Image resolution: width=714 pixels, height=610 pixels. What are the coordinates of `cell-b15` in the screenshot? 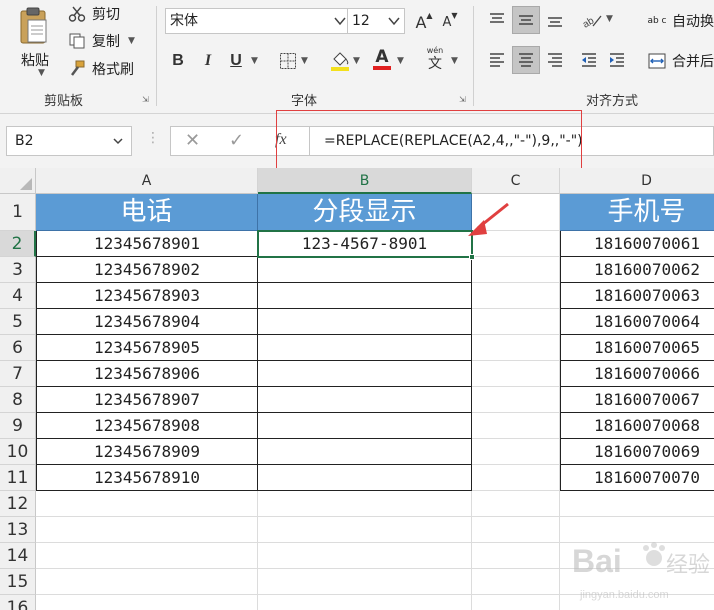 It's located at (365, 582).